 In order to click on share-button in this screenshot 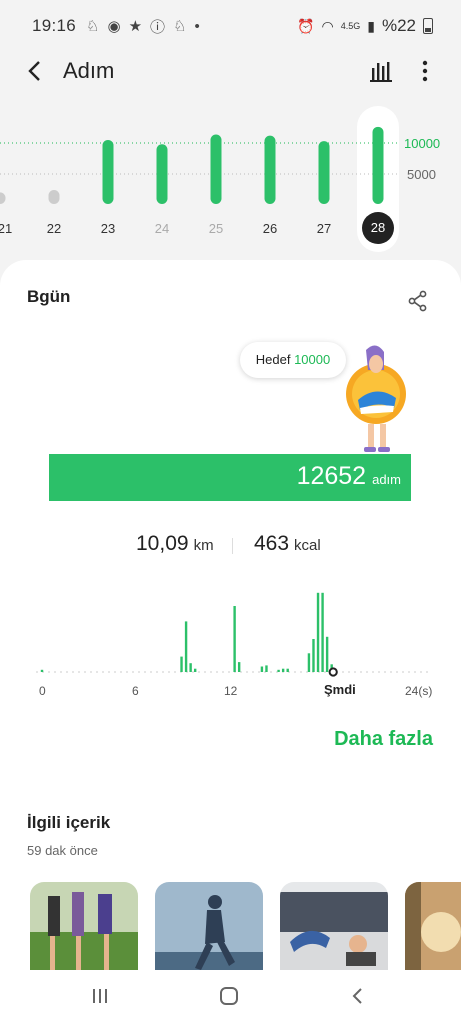, I will do `click(418, 301)`.